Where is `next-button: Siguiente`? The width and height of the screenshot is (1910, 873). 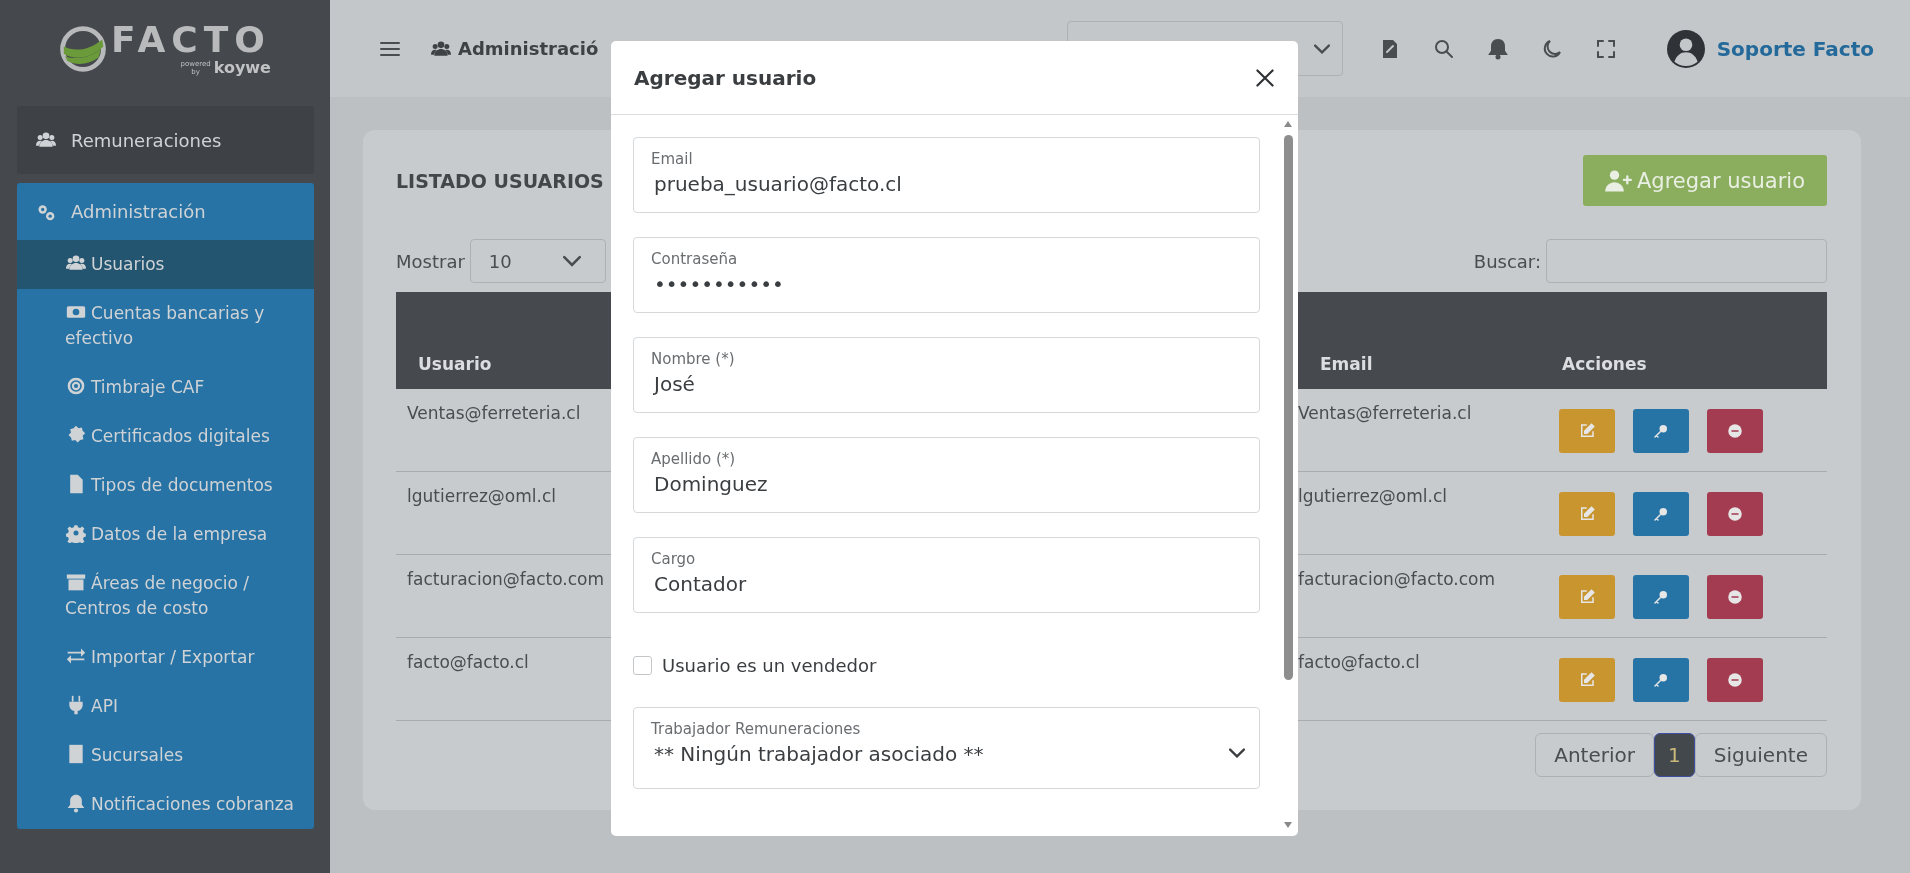 next-button: Siguiente is located at coordinates (1760, 755).